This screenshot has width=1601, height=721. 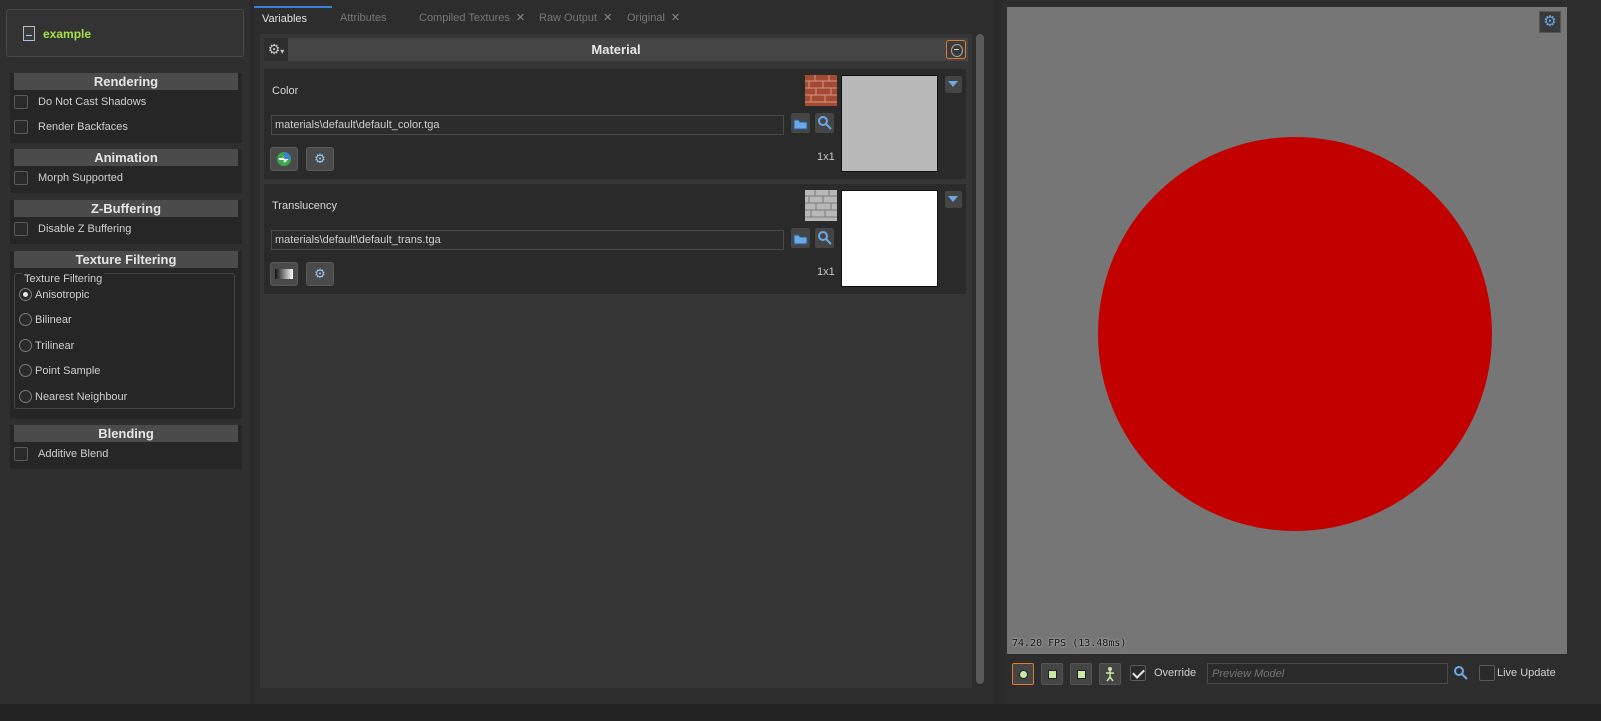 I want to click on tab-variables: Variables, so click(x=293, y=18).